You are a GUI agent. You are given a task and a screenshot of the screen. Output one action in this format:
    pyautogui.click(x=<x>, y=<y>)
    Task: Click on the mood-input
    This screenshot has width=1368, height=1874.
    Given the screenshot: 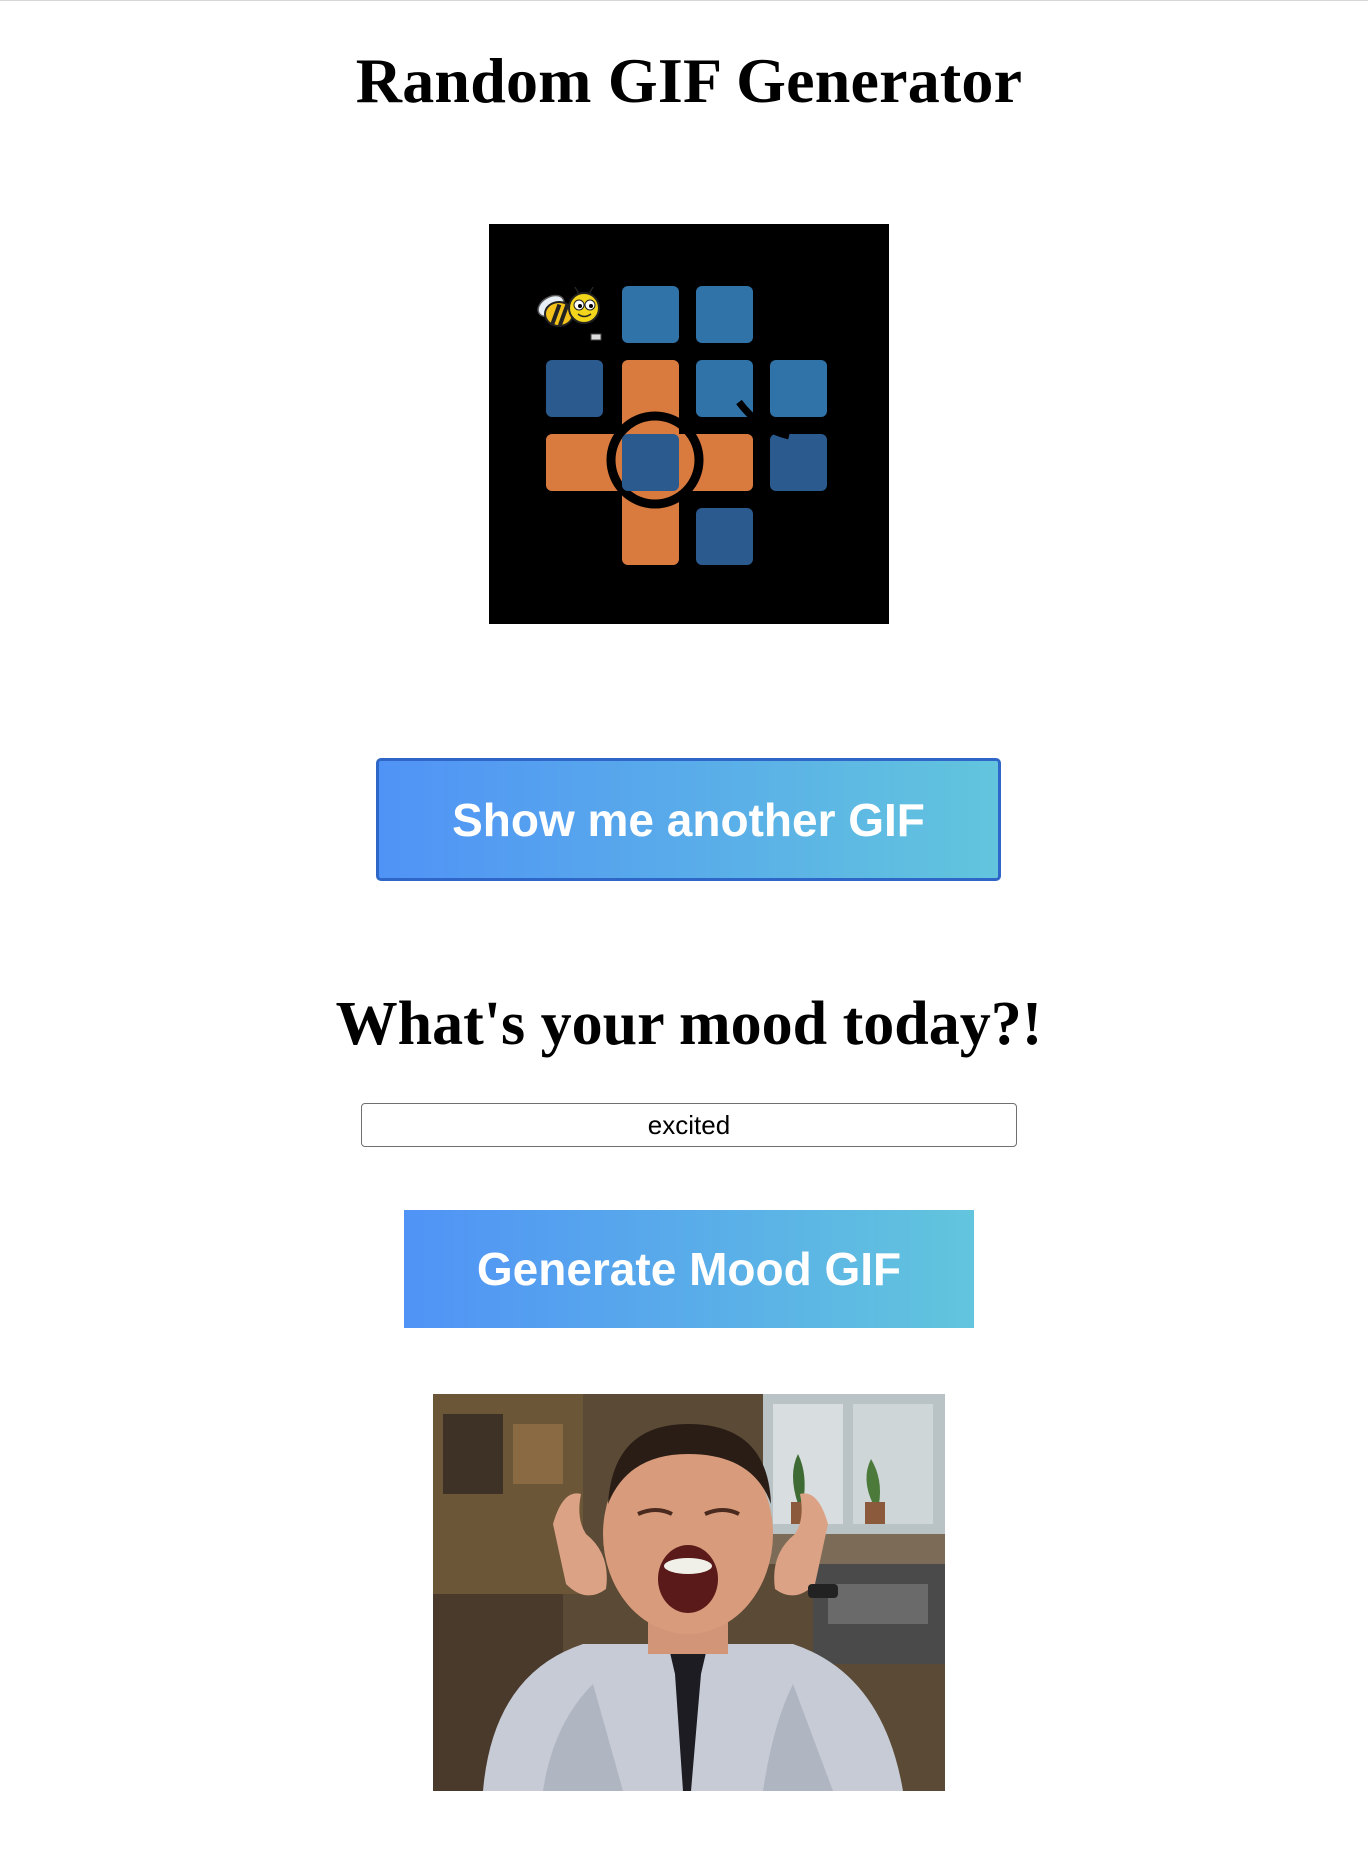 What is the action you would take?
    pyautogui.click(x=689, y=1125)
    